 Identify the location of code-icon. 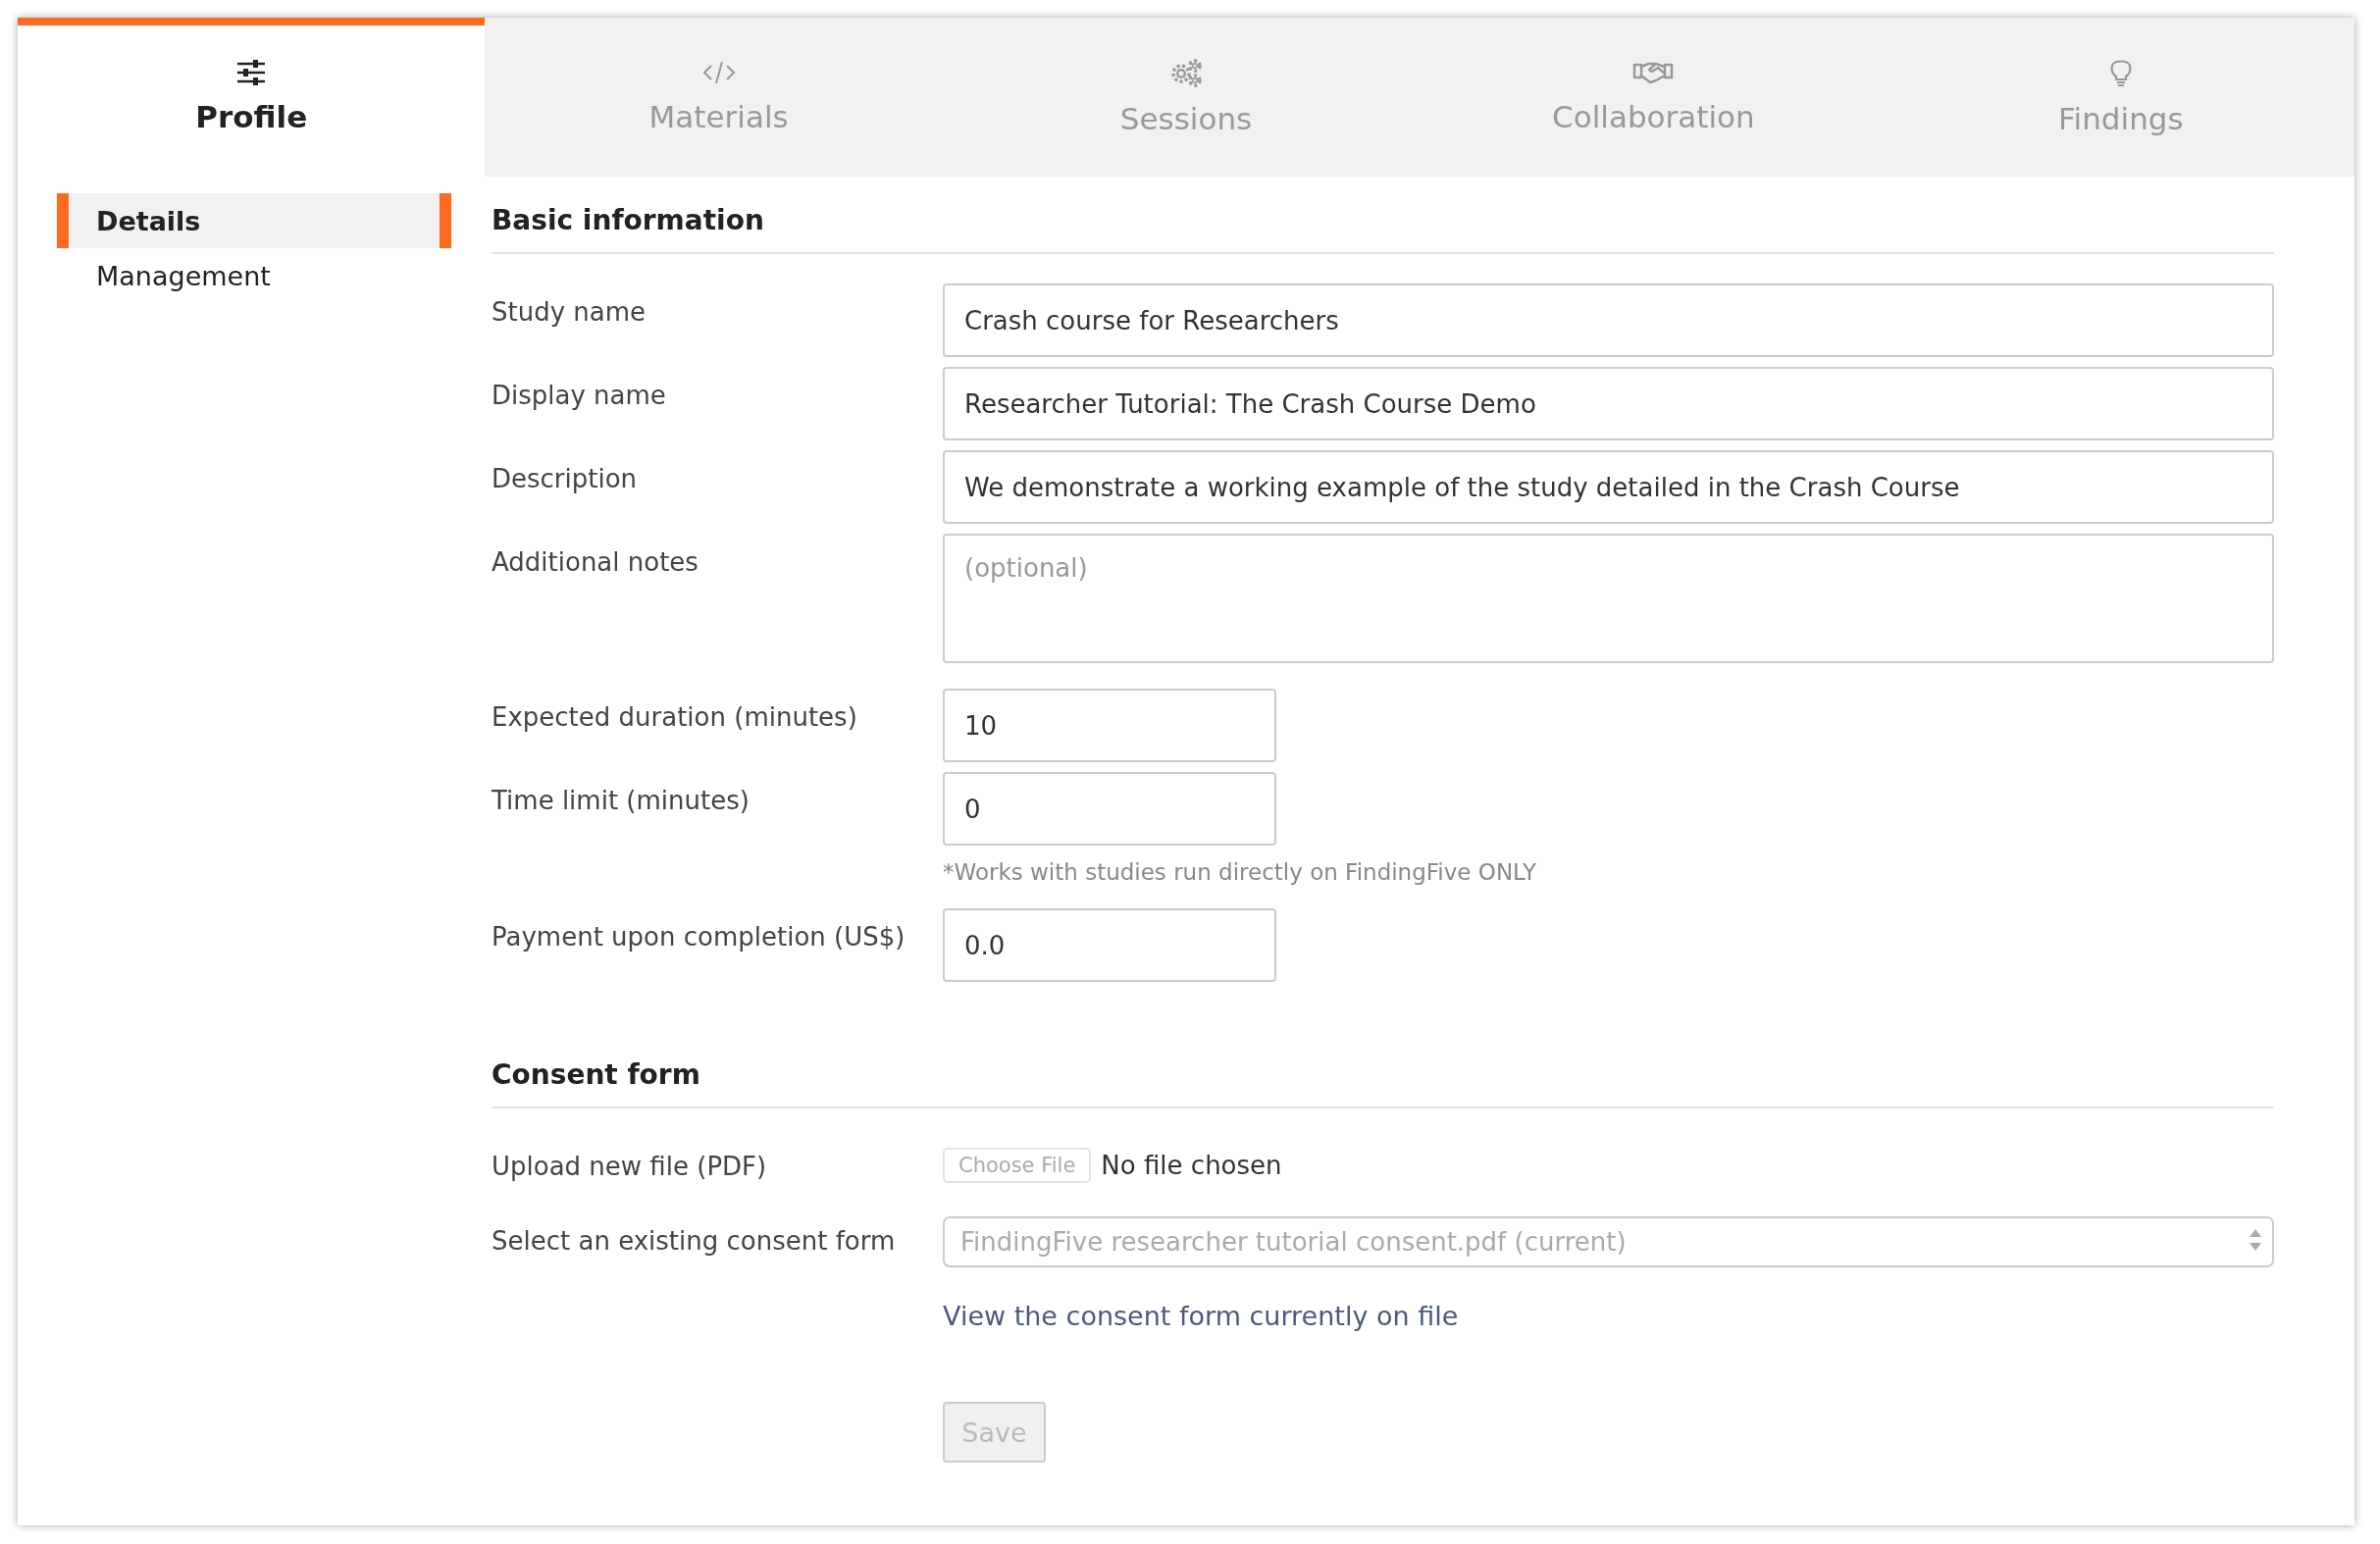
(718, 72).